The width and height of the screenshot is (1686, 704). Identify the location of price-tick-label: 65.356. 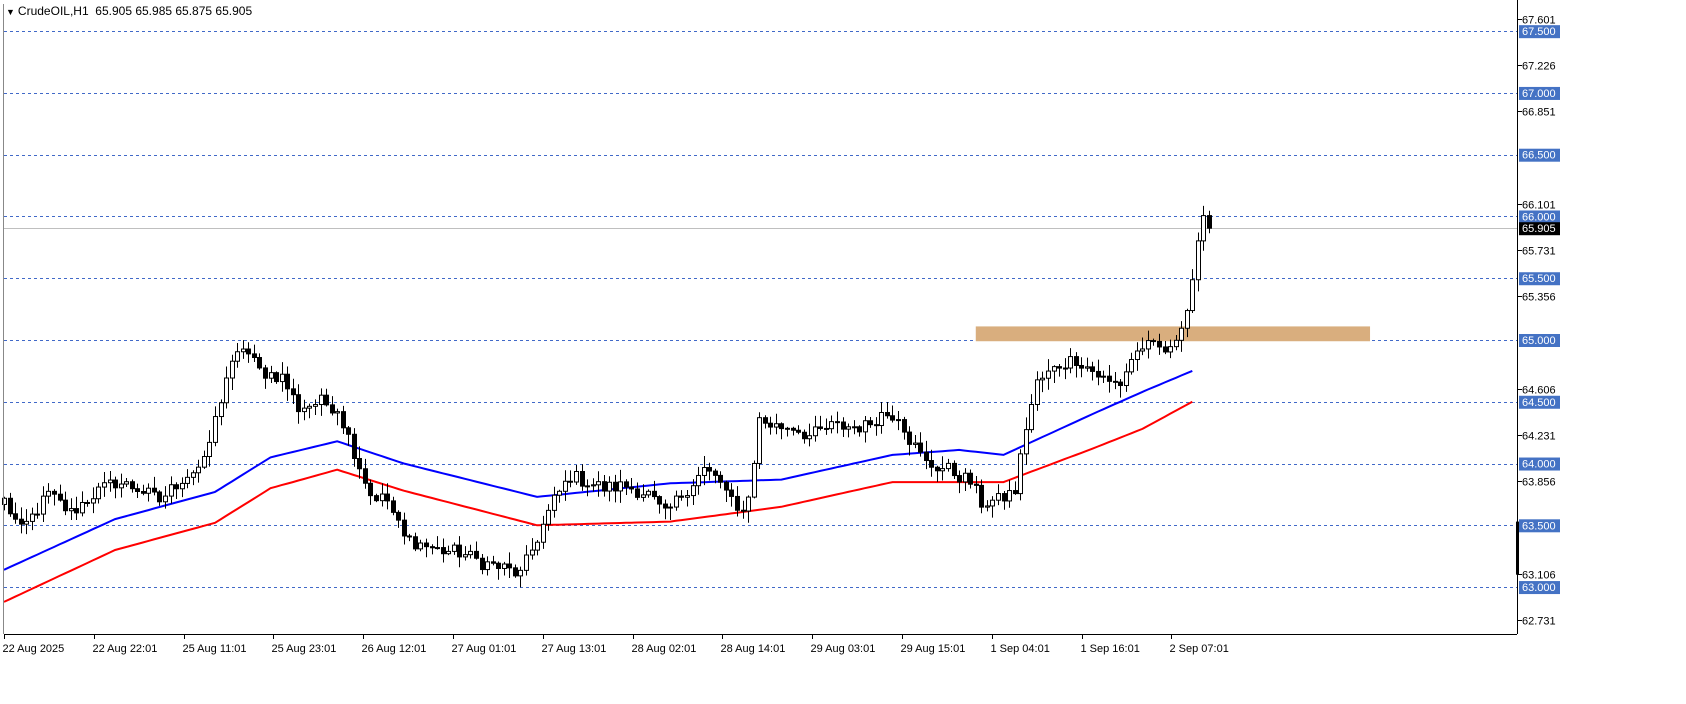
(1539, 298).